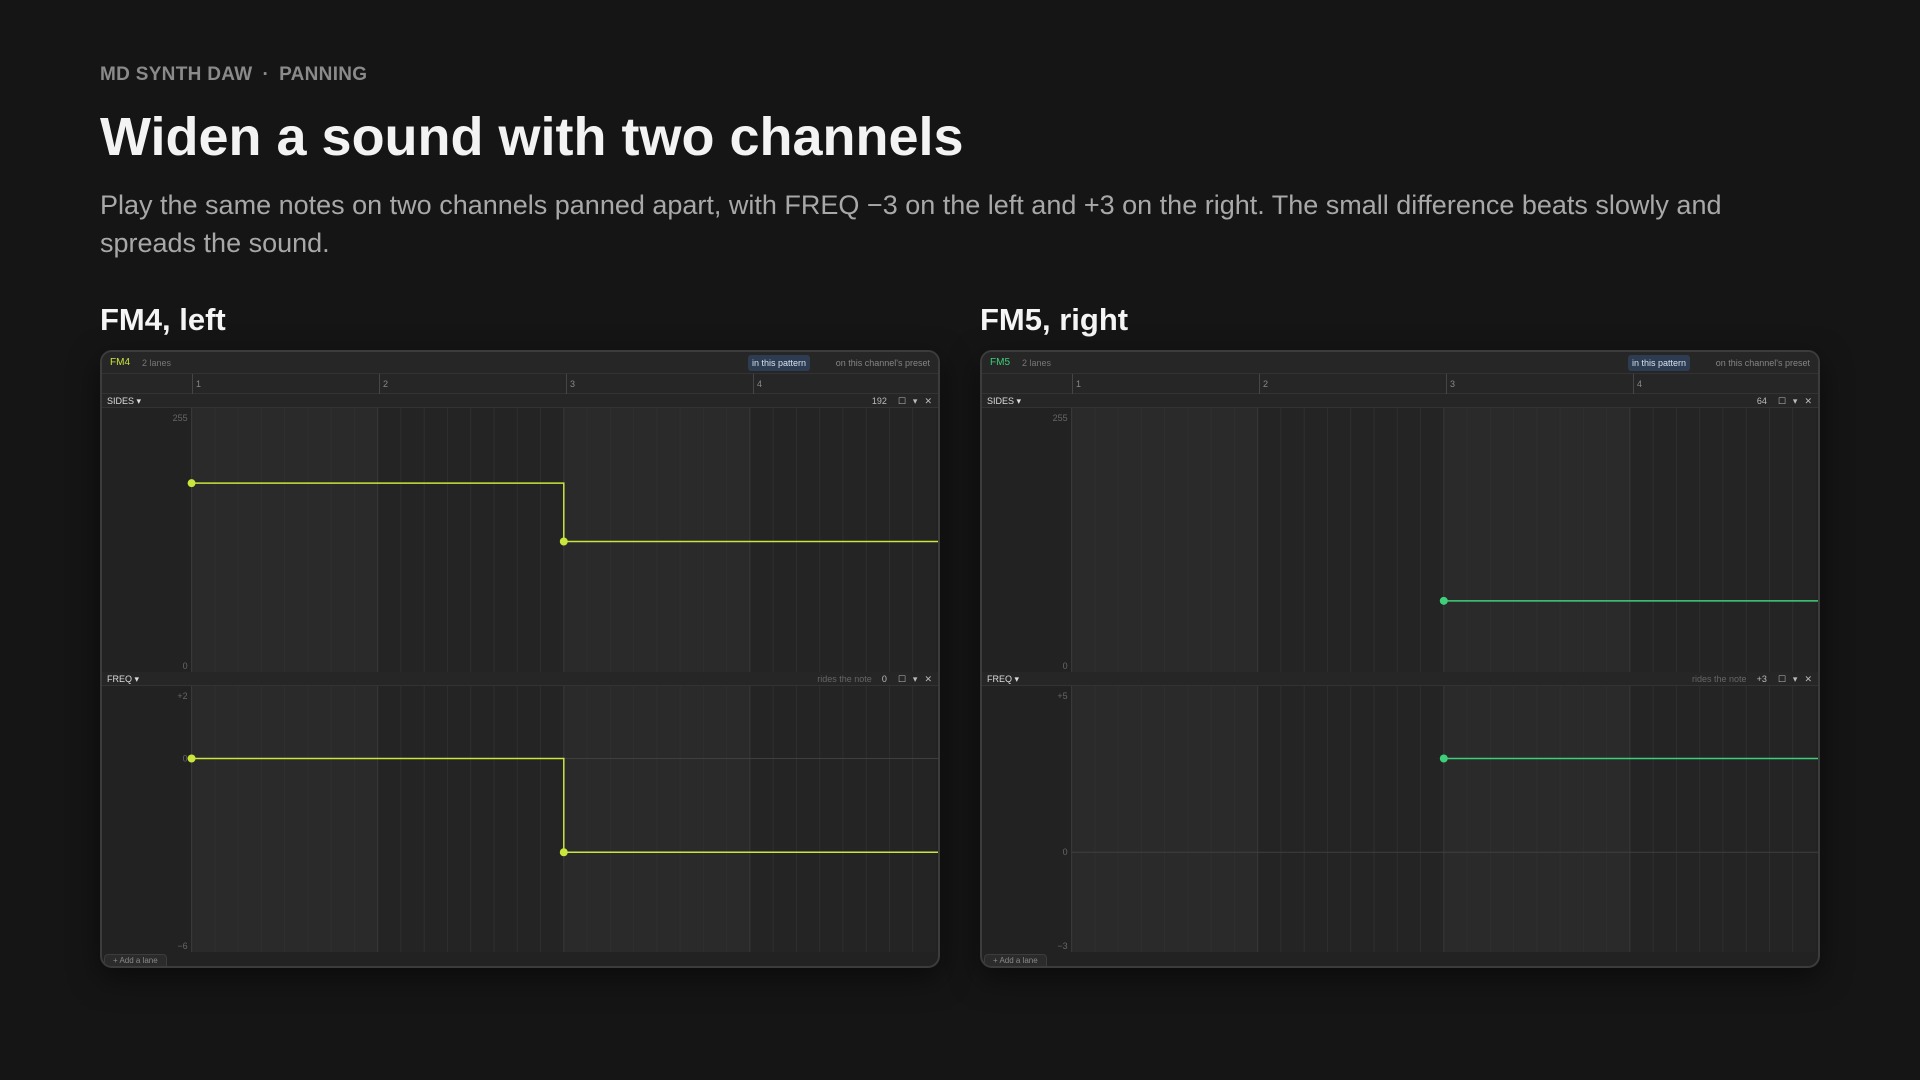 This screenshot has height=1080, width=1920. What do you see at coordinates (323, 74) in the screenshot?
I see `eyebrow-section: PANNING` at bounding box center [323, 74].